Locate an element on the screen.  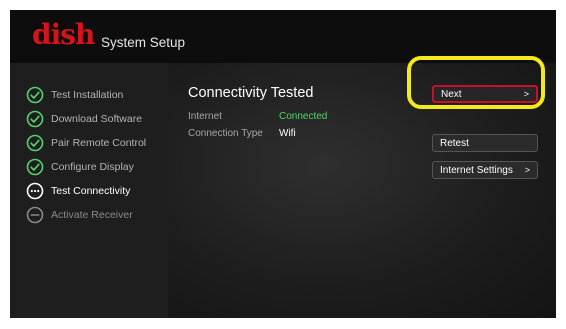
step-test-connectivity: Test Connectivity is located at coordinates (78, 191).